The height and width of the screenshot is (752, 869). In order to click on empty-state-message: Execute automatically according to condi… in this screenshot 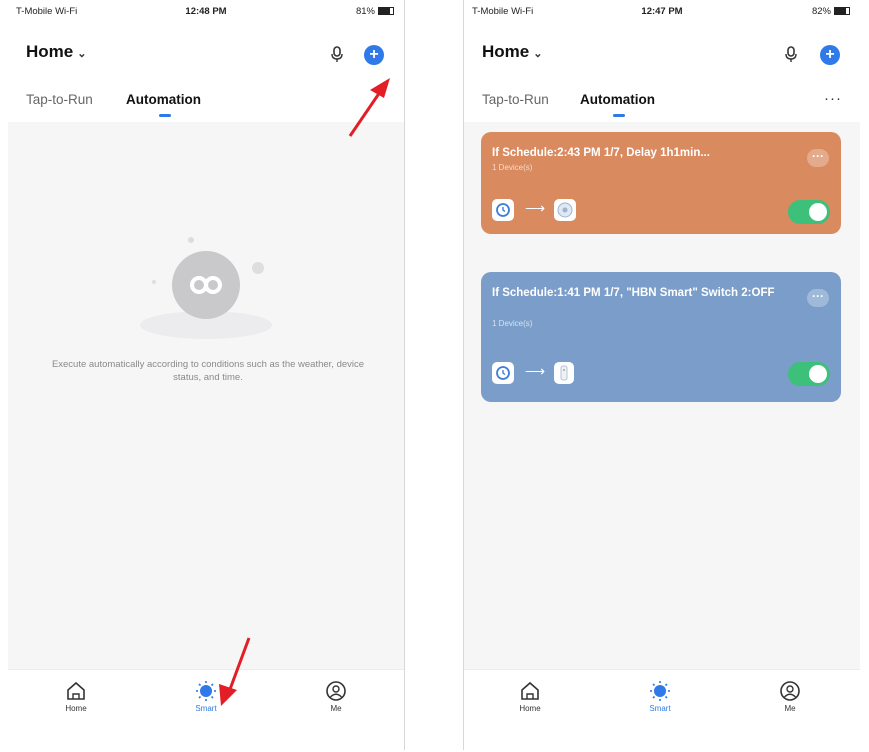, I will do `click(208, 371)`.